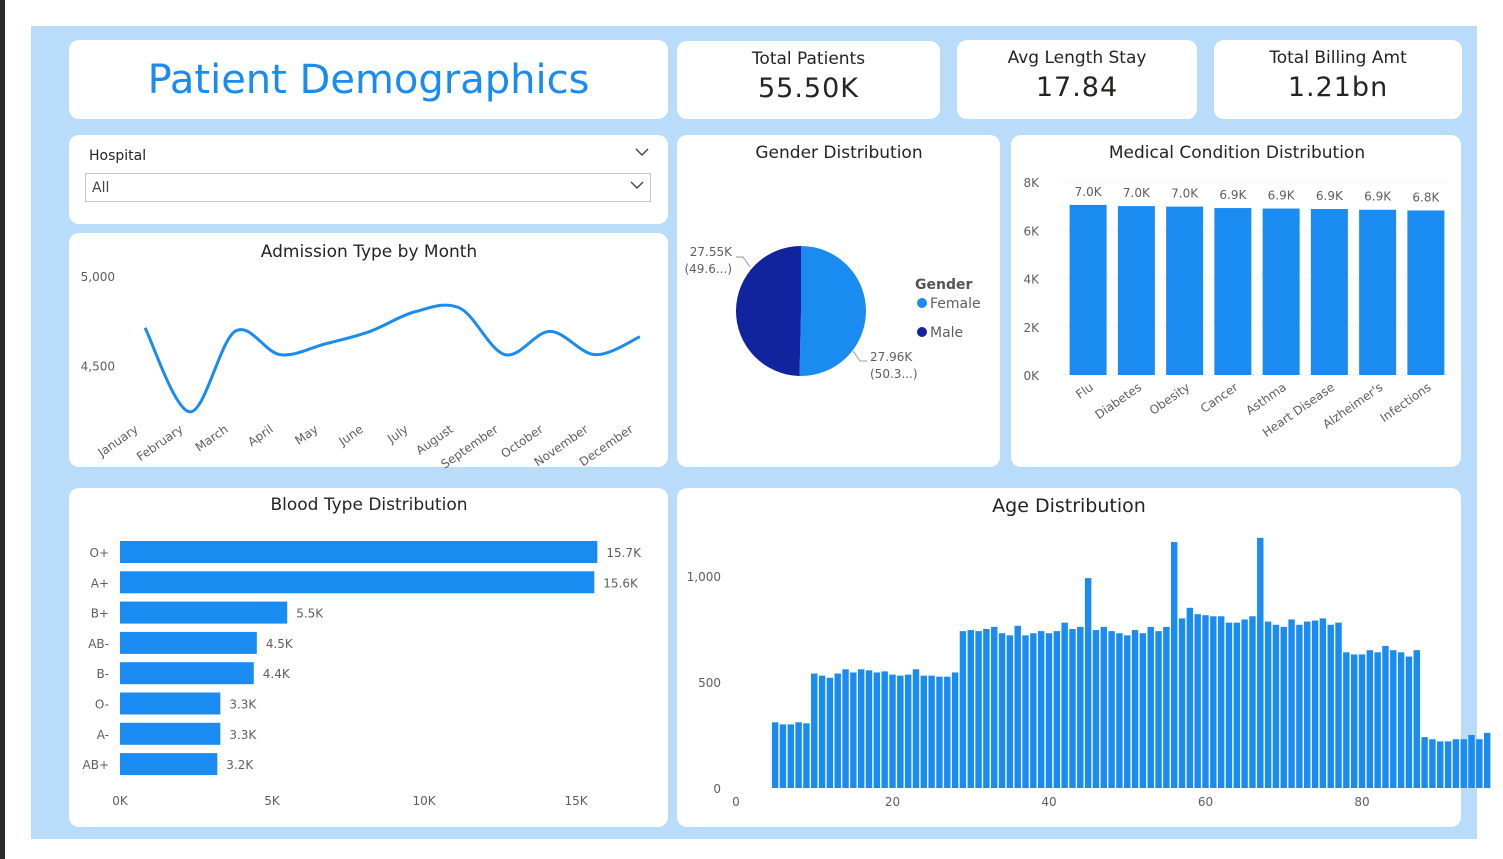  Describe the element at coordinates (101, 188) in the screenshot. I see `dropdown-value: All` at that location.